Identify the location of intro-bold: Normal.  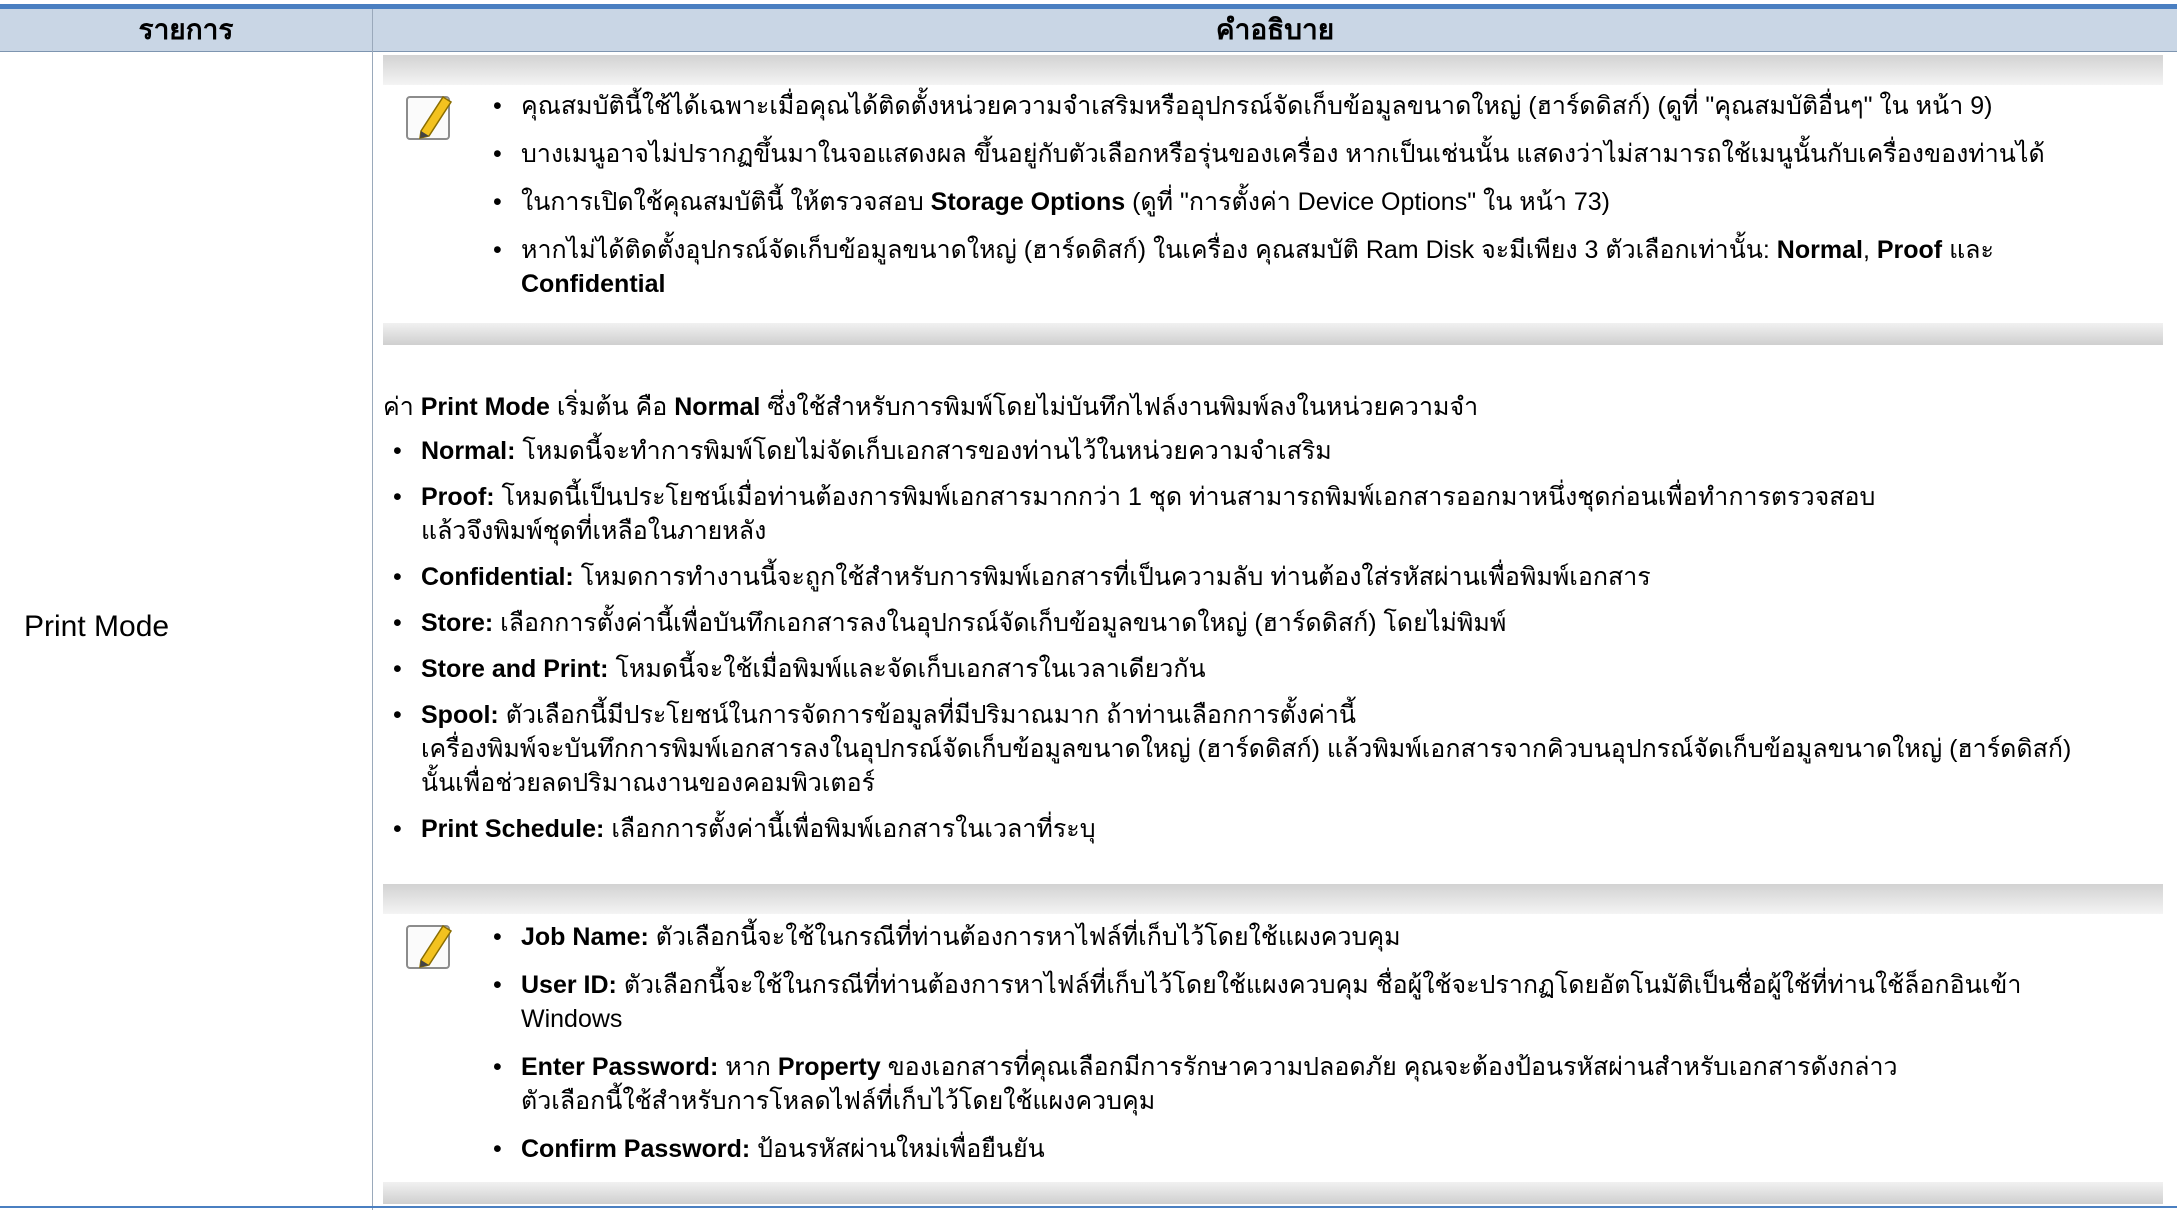
(717, 407).